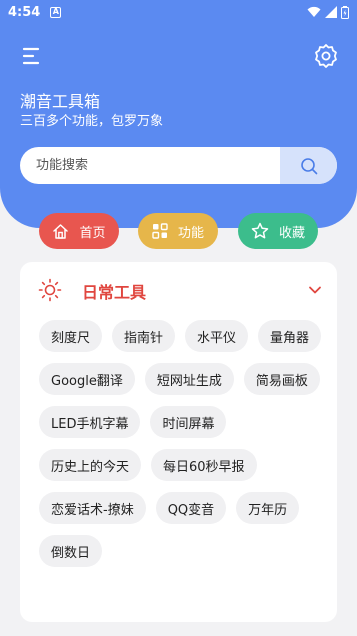 This screenshot has height=636, width=357. Describe the element at coordinates (90, 422) in the screenshot. I see `tool-chip: LED手机字幕` at that location.